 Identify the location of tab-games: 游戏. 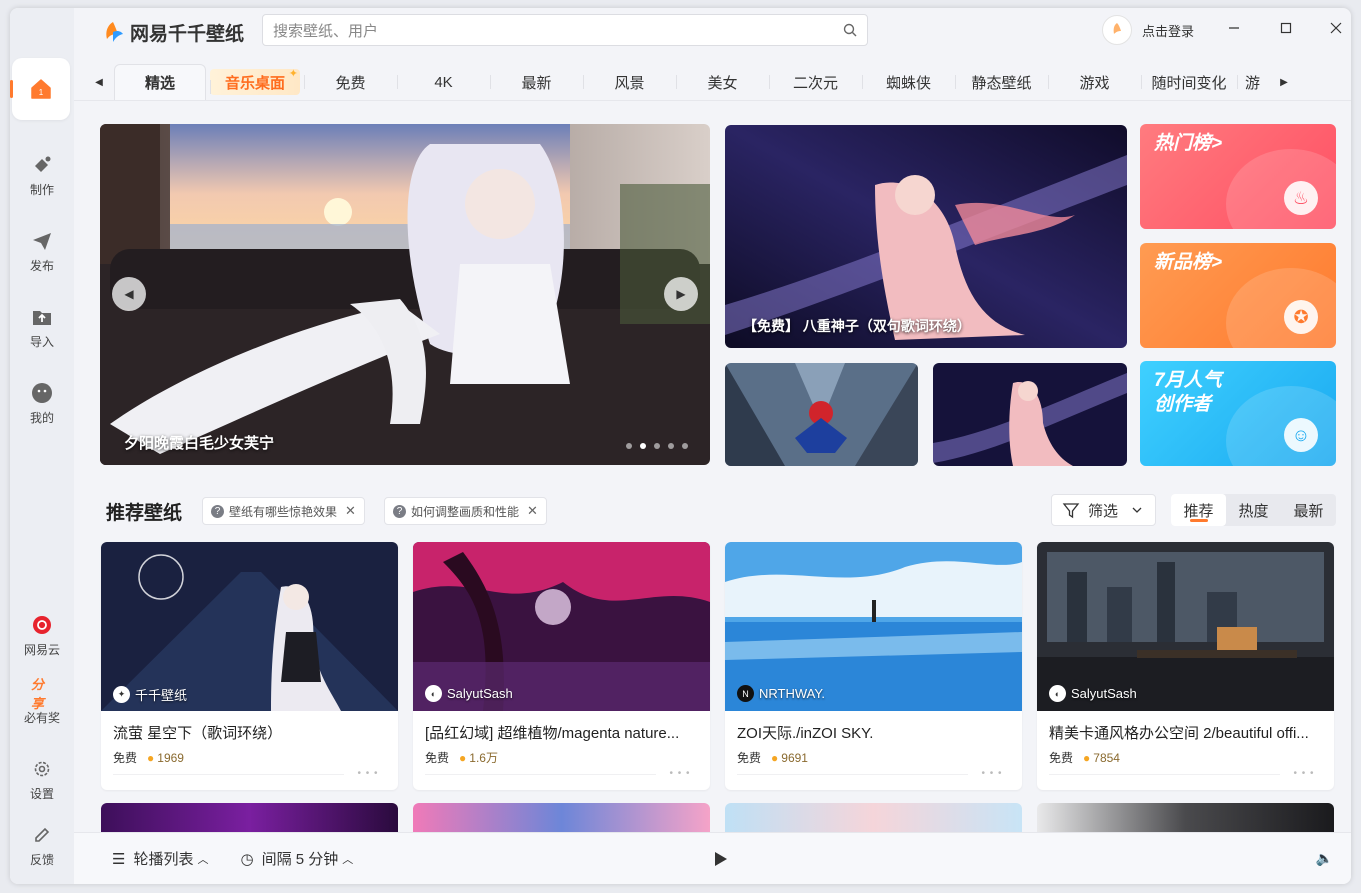
(1094, 82).